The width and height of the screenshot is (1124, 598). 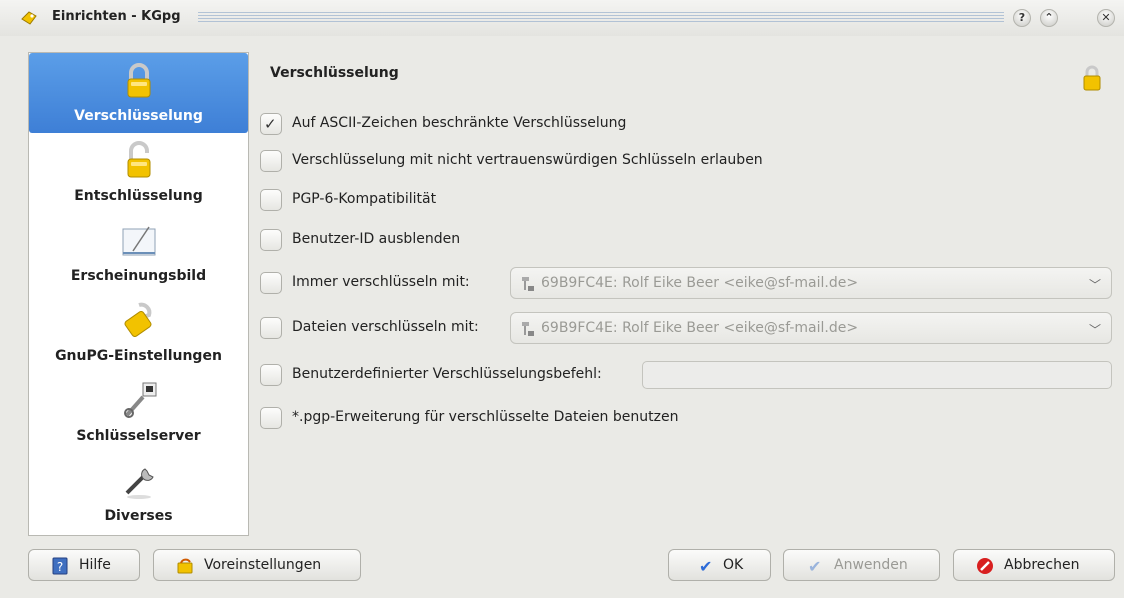 What do you see at coordinates (601, 18) in the screenshot?
I see `title-bar-decoration` at bounding box center [601, 18].